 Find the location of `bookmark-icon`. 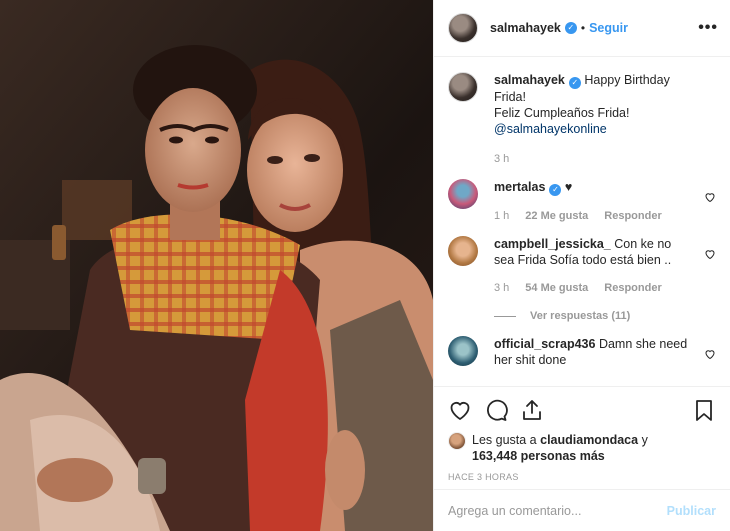

bookmark-icon is located at coordinates (704, 410).